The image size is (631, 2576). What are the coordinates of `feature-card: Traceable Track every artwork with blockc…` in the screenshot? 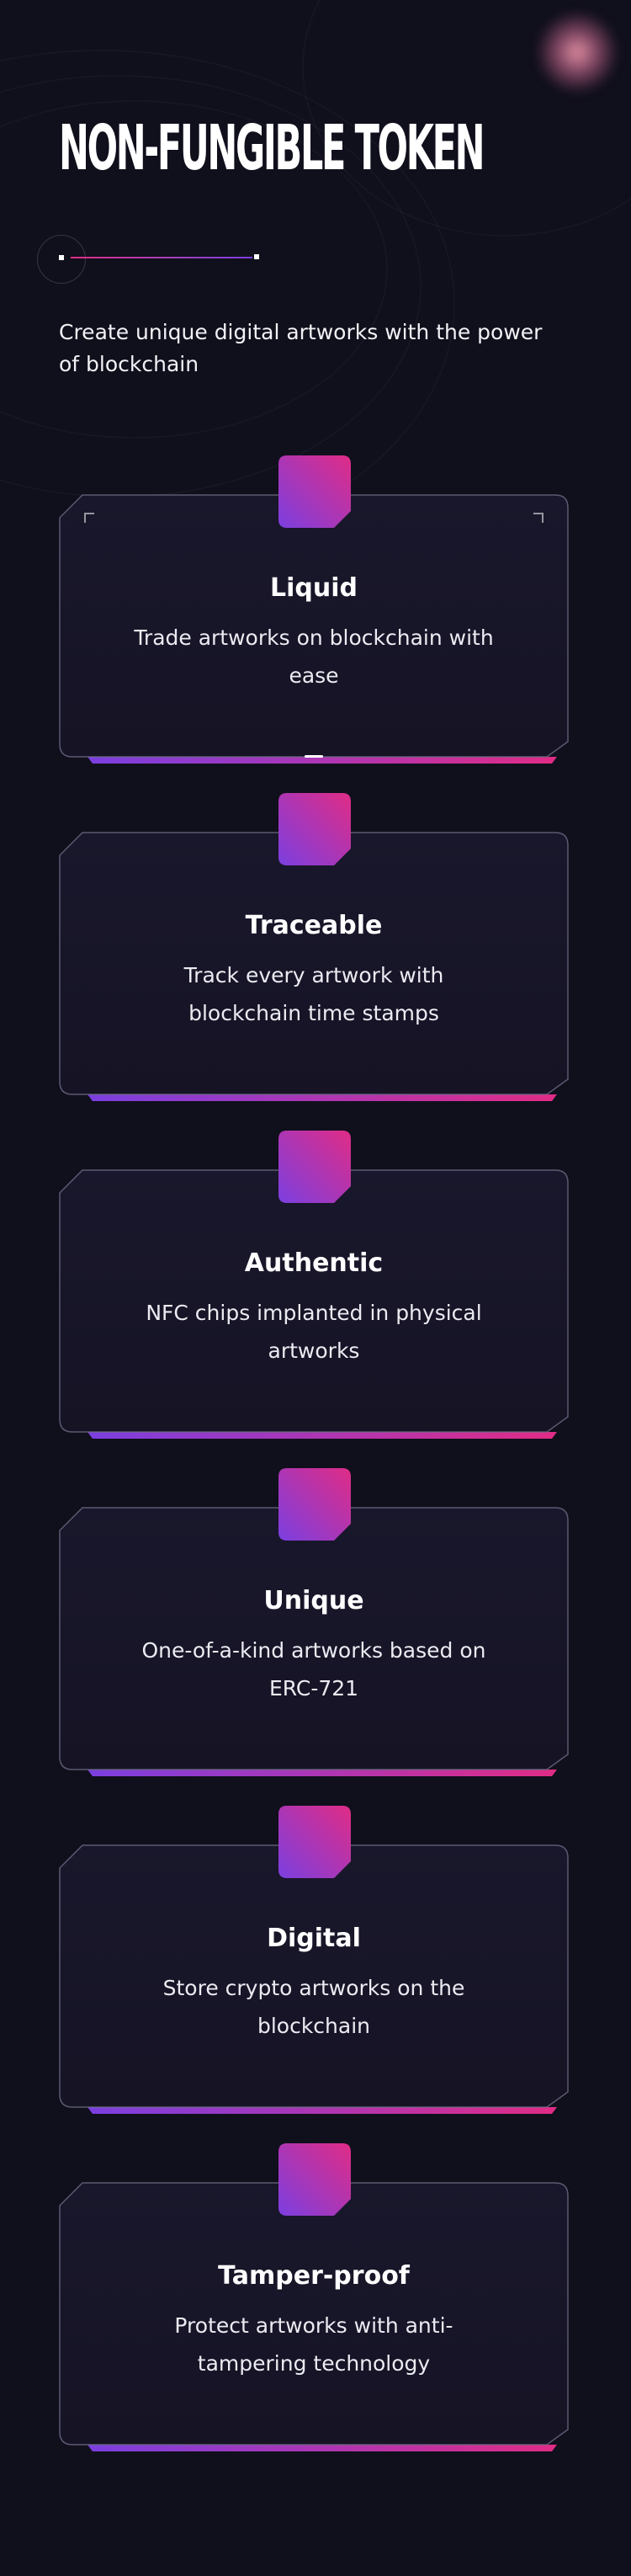 It's located at (314, 947).